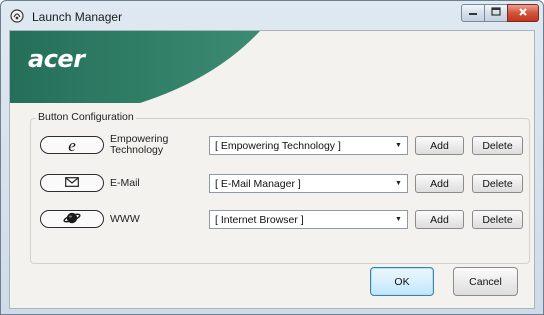 The image size is (544, 315). I want to click on button-configuration-label: Button Configuration, so click(86, 117).